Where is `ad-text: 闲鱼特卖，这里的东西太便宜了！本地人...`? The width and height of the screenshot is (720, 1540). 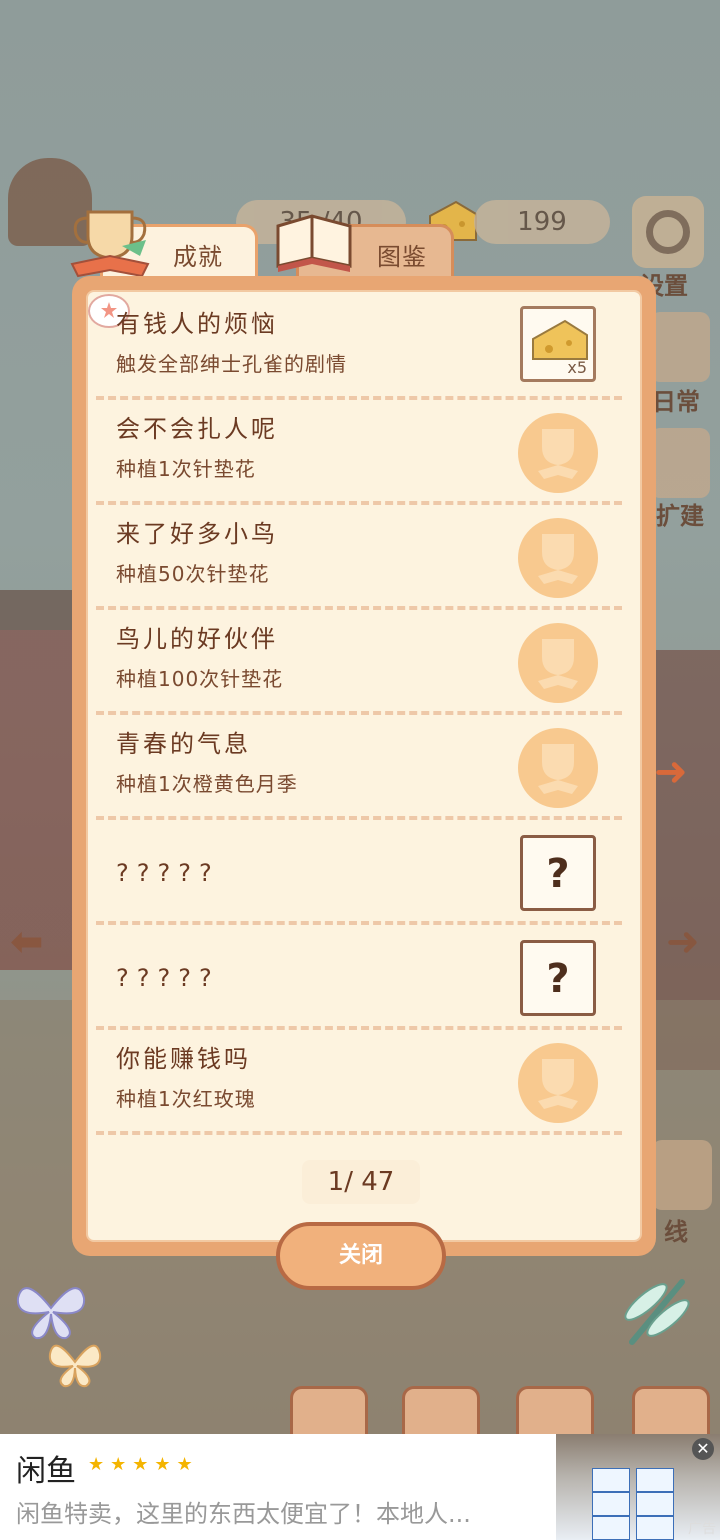 ad-text: 闲鱼特卖，这里的东西太便宜了！本地人... is located at coordinates (243, 1514).